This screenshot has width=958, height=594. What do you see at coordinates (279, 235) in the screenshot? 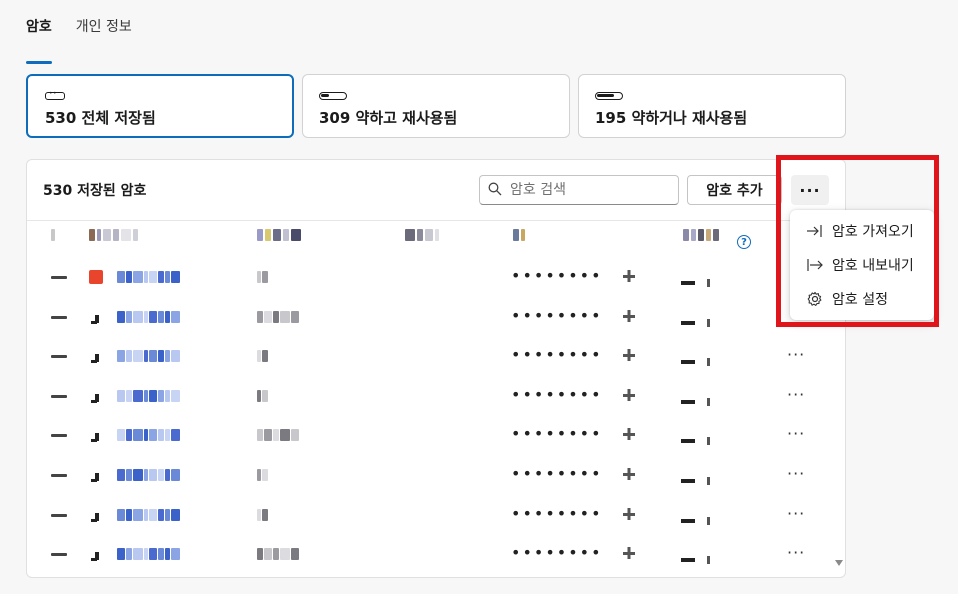
I see `column-header-username` at bounding box center [279, 235].